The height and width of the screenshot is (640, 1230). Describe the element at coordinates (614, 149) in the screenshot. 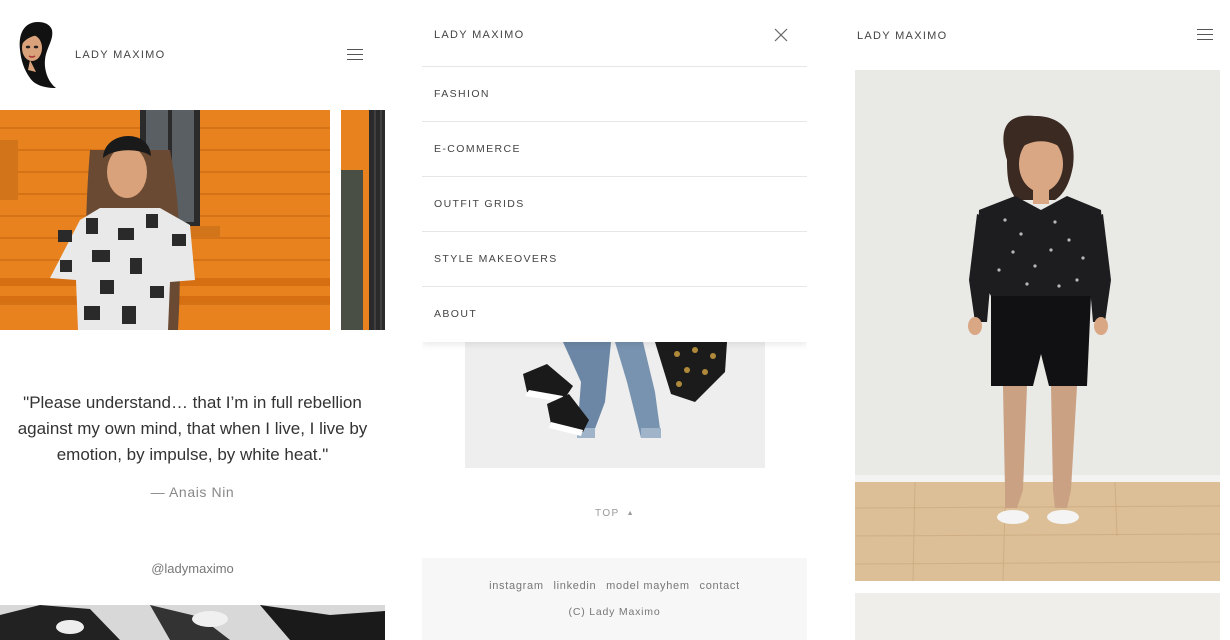

I see `menu-item-e-commerce: E-COMMERCE` at that location.